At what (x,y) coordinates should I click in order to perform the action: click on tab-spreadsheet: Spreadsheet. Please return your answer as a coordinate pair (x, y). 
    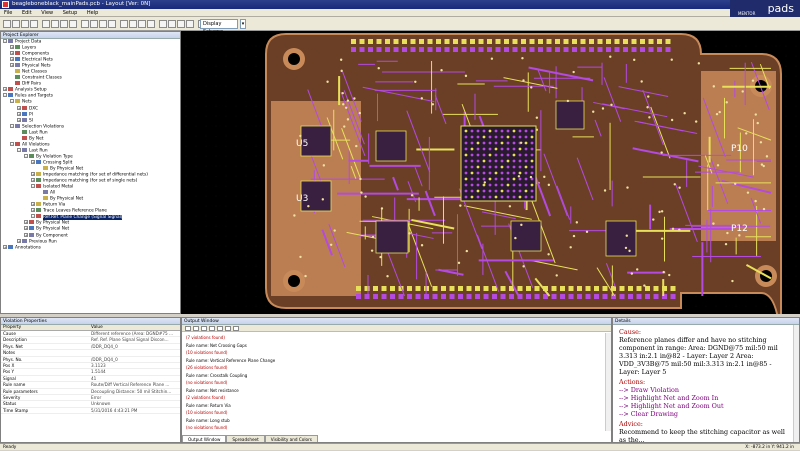
    Looking at the image, I should click on (245, 438).